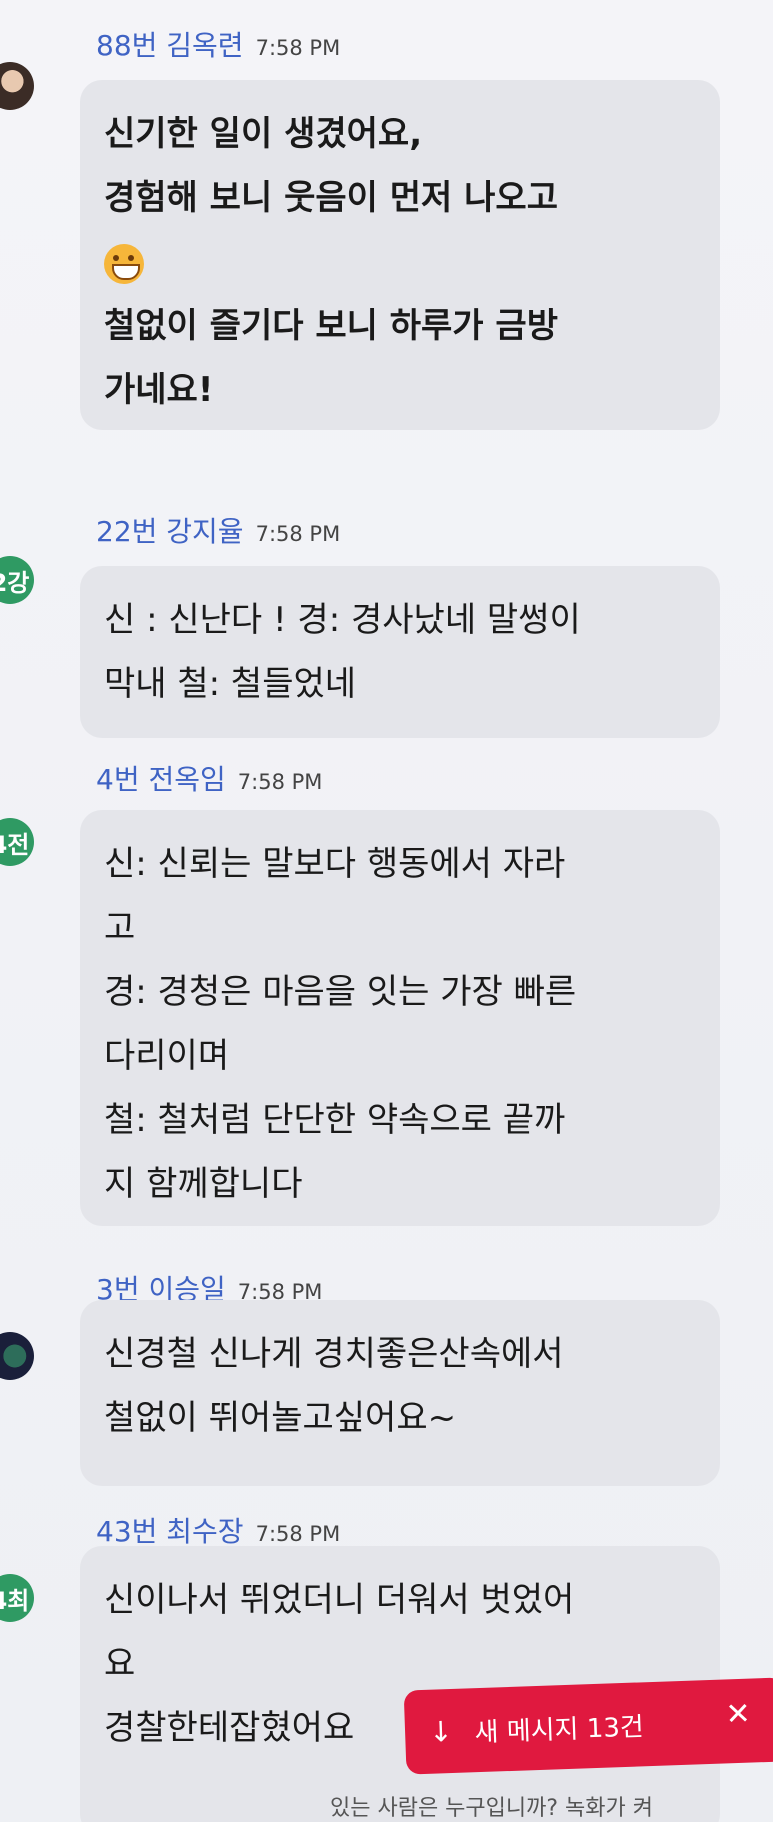  What do you see at coordinates (167, 1056) in the screenshot?
I see `message-line: 다리이며` at bounding box center [167, 1056].